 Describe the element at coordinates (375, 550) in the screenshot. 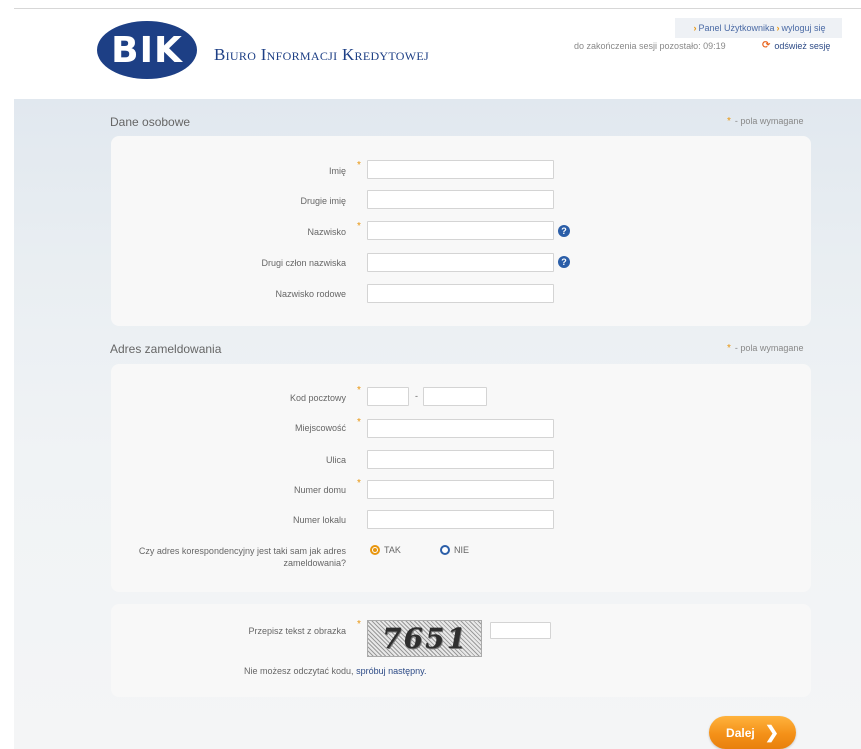

I see `correspondence-yes-radio` at that location.